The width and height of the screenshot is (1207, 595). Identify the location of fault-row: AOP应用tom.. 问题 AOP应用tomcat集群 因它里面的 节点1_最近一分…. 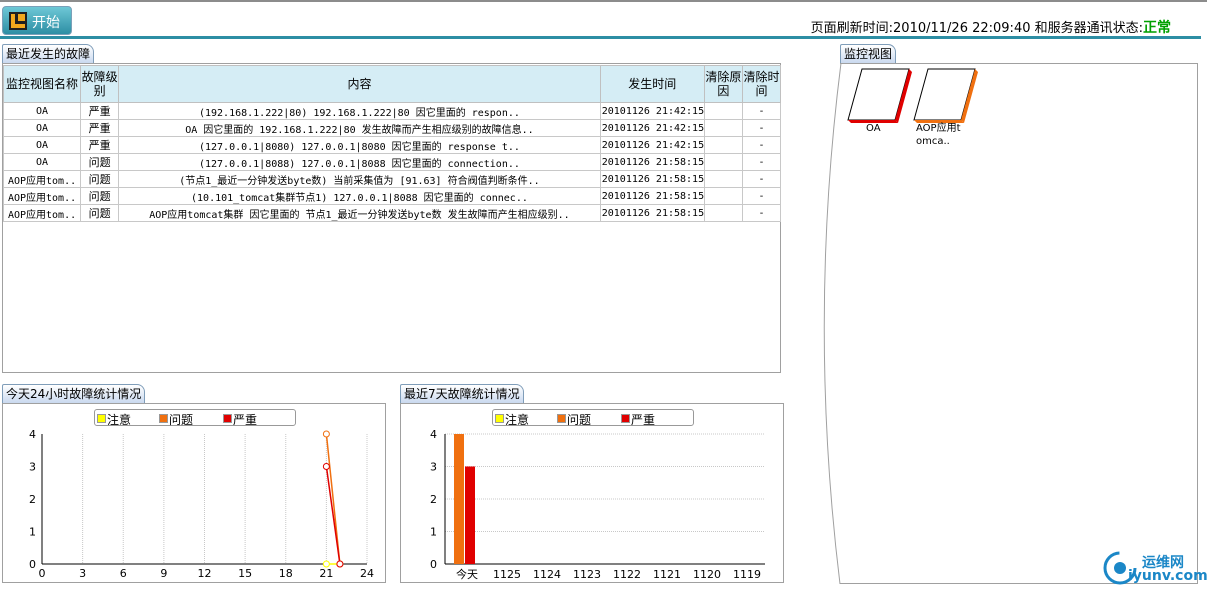
(392, 213).